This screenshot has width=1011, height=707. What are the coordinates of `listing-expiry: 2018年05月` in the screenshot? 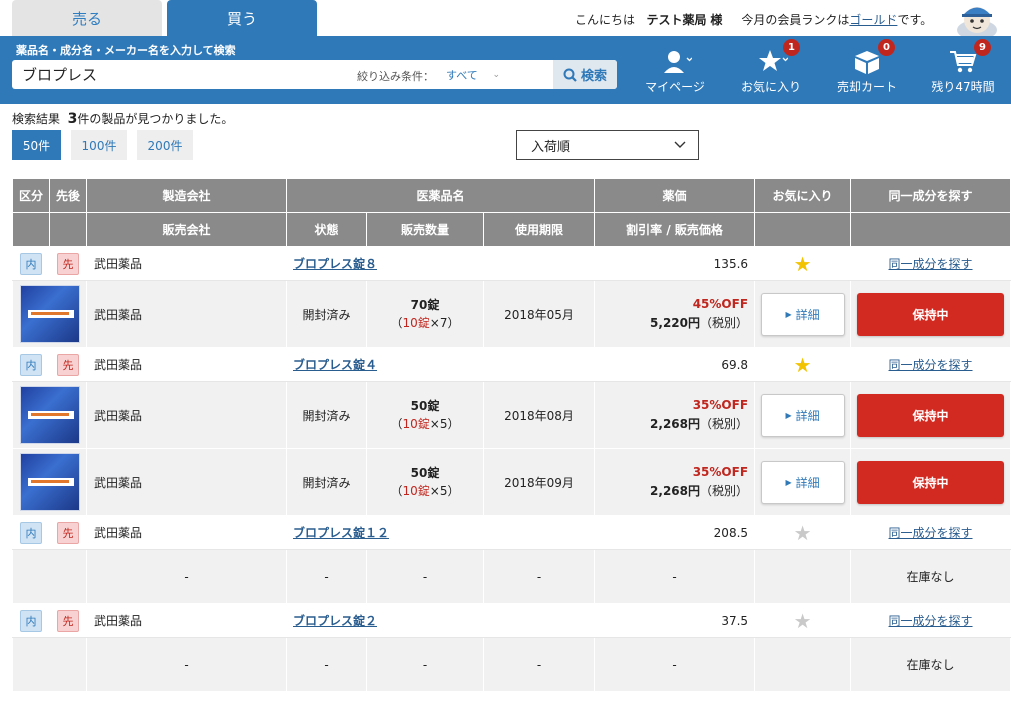 It's located at (539, 314).